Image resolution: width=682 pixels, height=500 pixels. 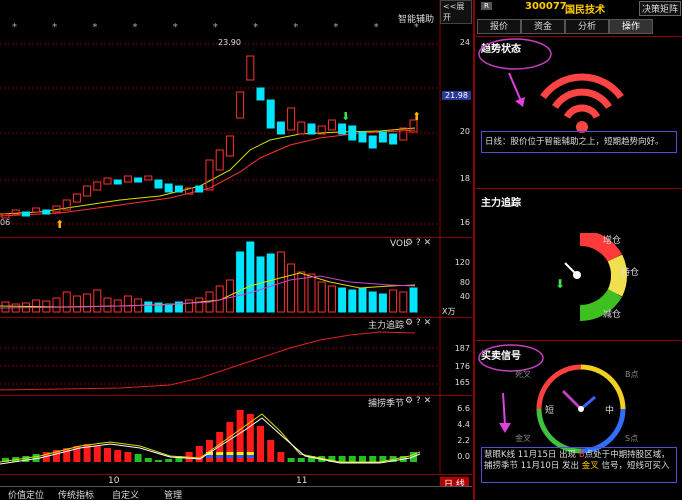 What do you see at coordinates (587, 26) in the screenshot?
I see `tab-analysis: 分析` at bounding box center [587, 26].